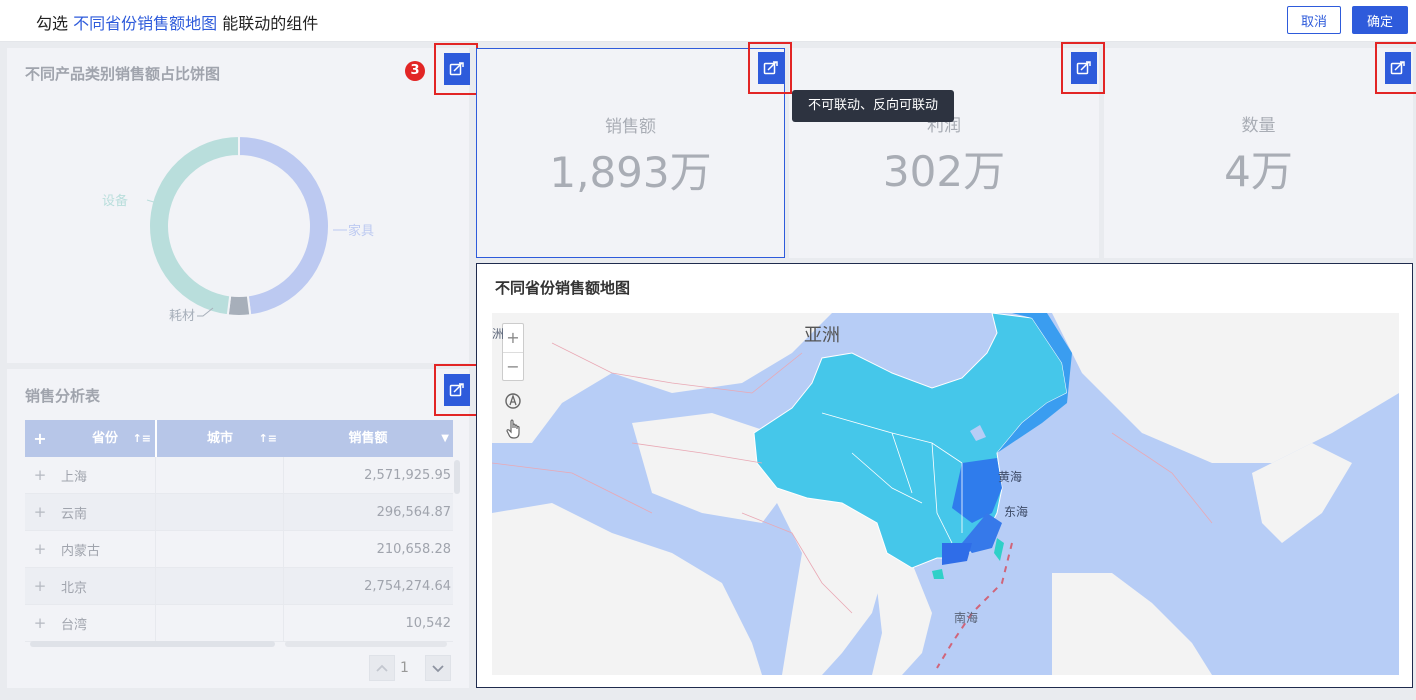 The width and height of the screenshot is (1416, 700). I want to click on link-button-quantity, so click(1398, 68).